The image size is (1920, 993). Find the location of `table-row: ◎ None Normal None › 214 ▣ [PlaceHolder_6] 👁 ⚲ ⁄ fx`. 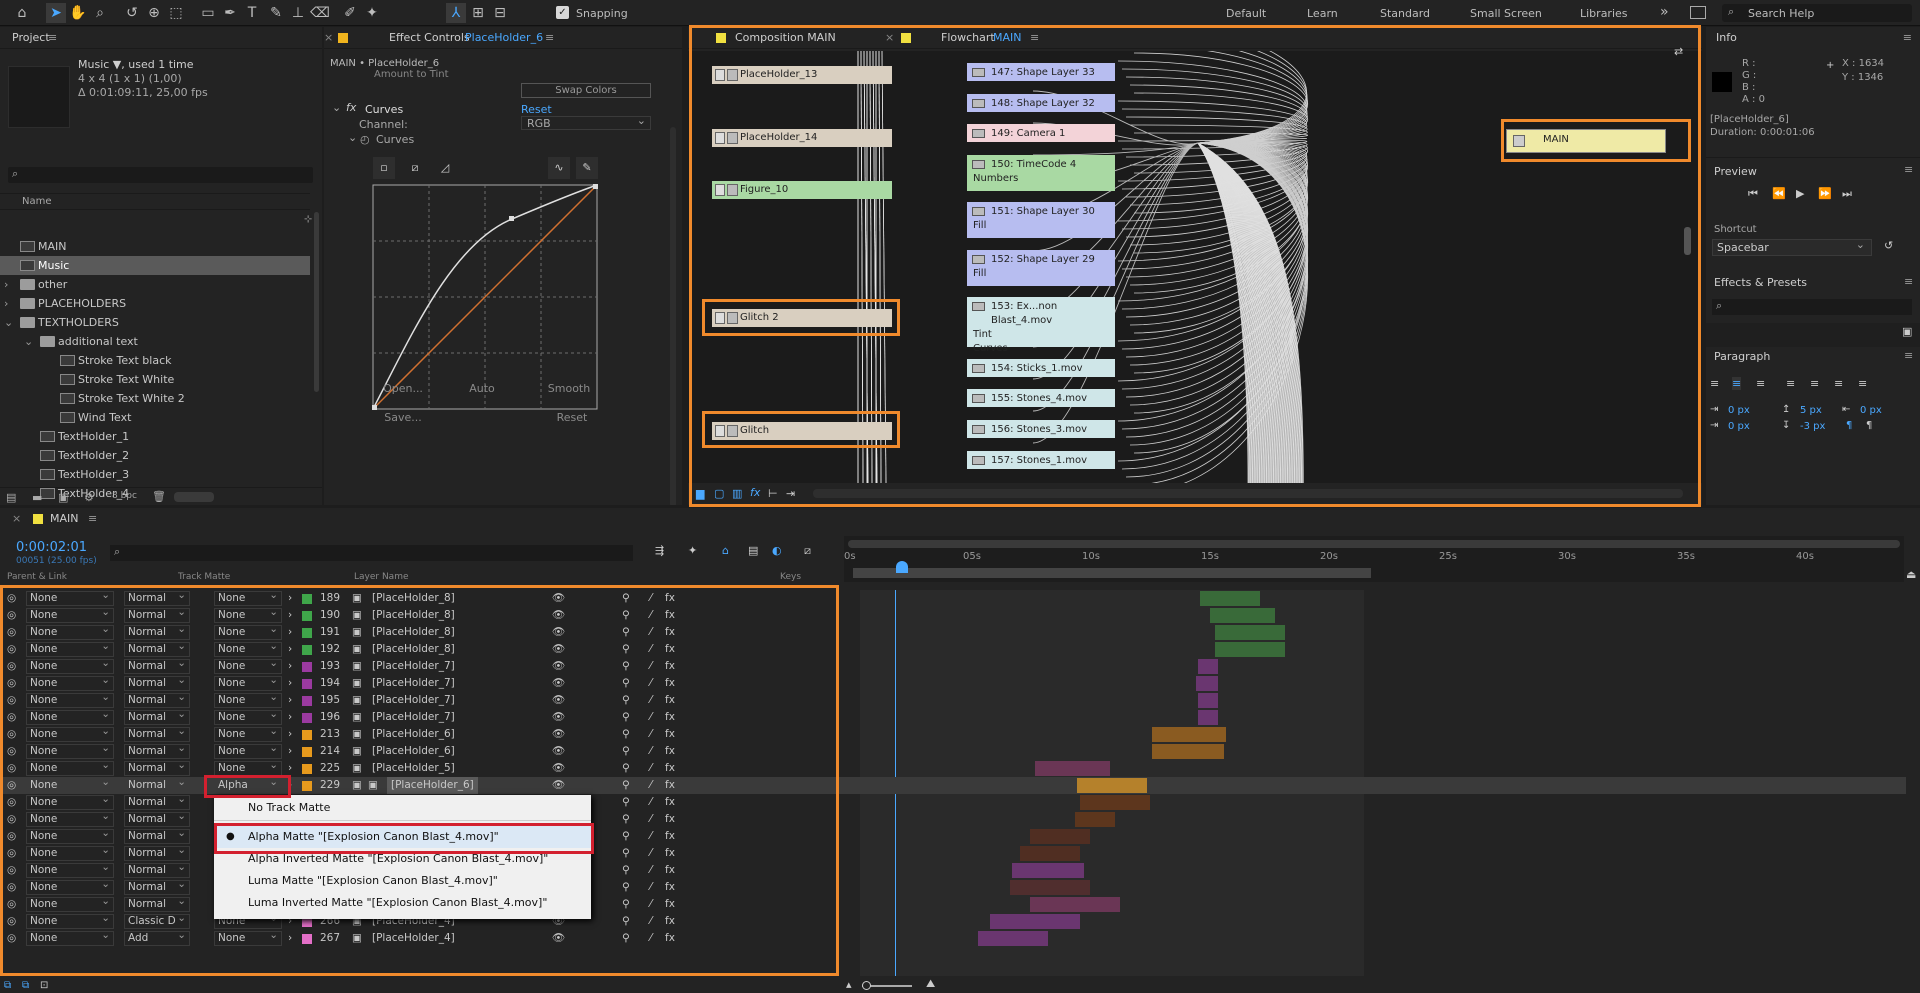

table-row: ◎ None Normal None › 214 ▣ [PlaceHolder_6] 👁 ⚲ ⁄ fx is located at coordinates (953, 751).